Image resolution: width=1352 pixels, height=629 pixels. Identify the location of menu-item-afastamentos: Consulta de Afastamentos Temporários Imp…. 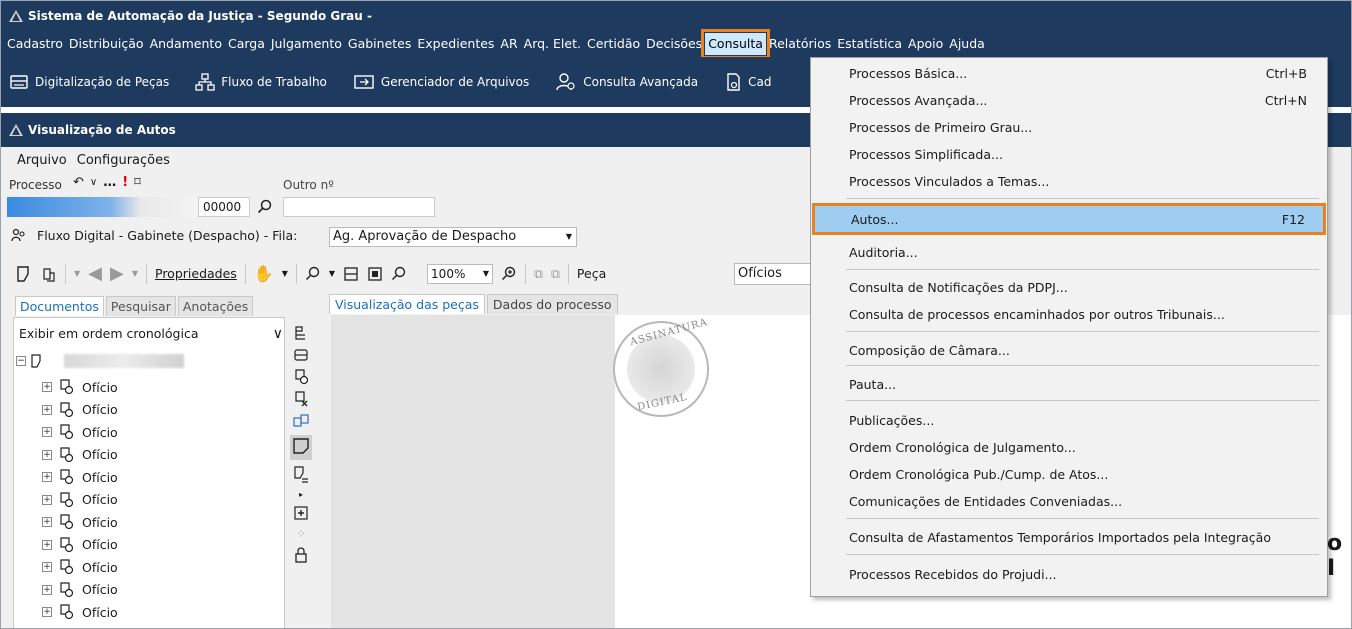
(1069, 537).